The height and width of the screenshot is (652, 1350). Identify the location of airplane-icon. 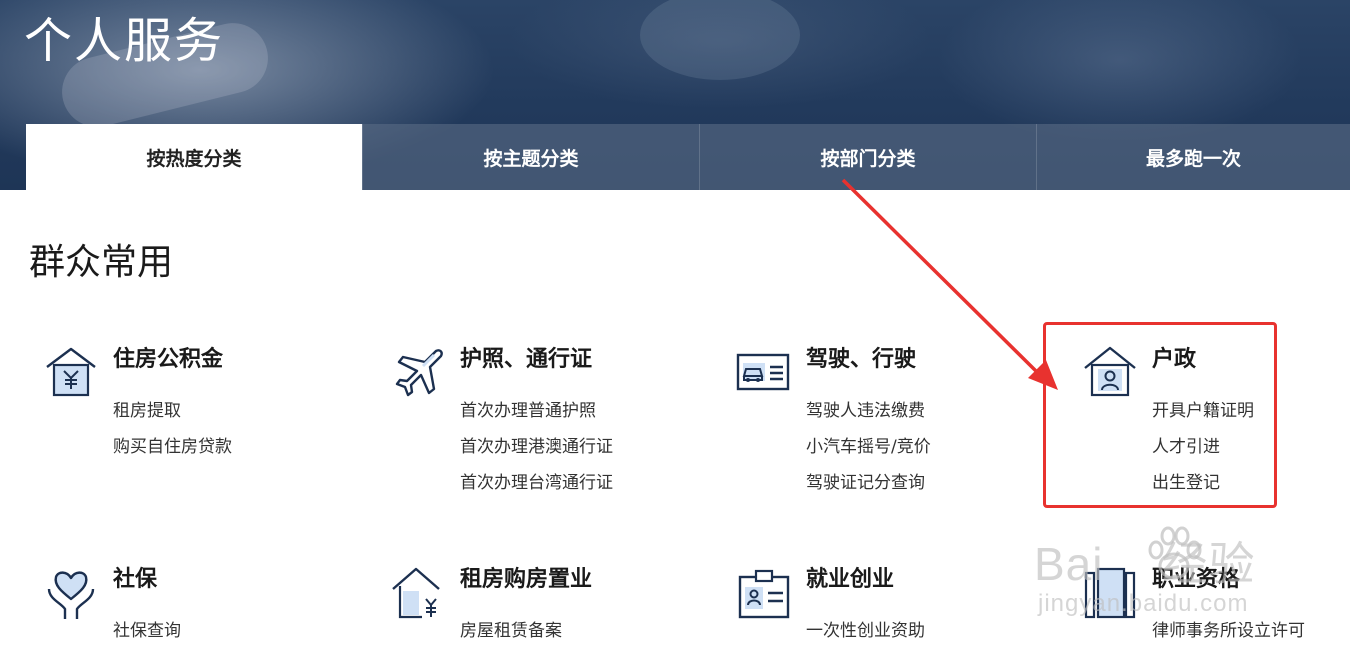
(419, 373).